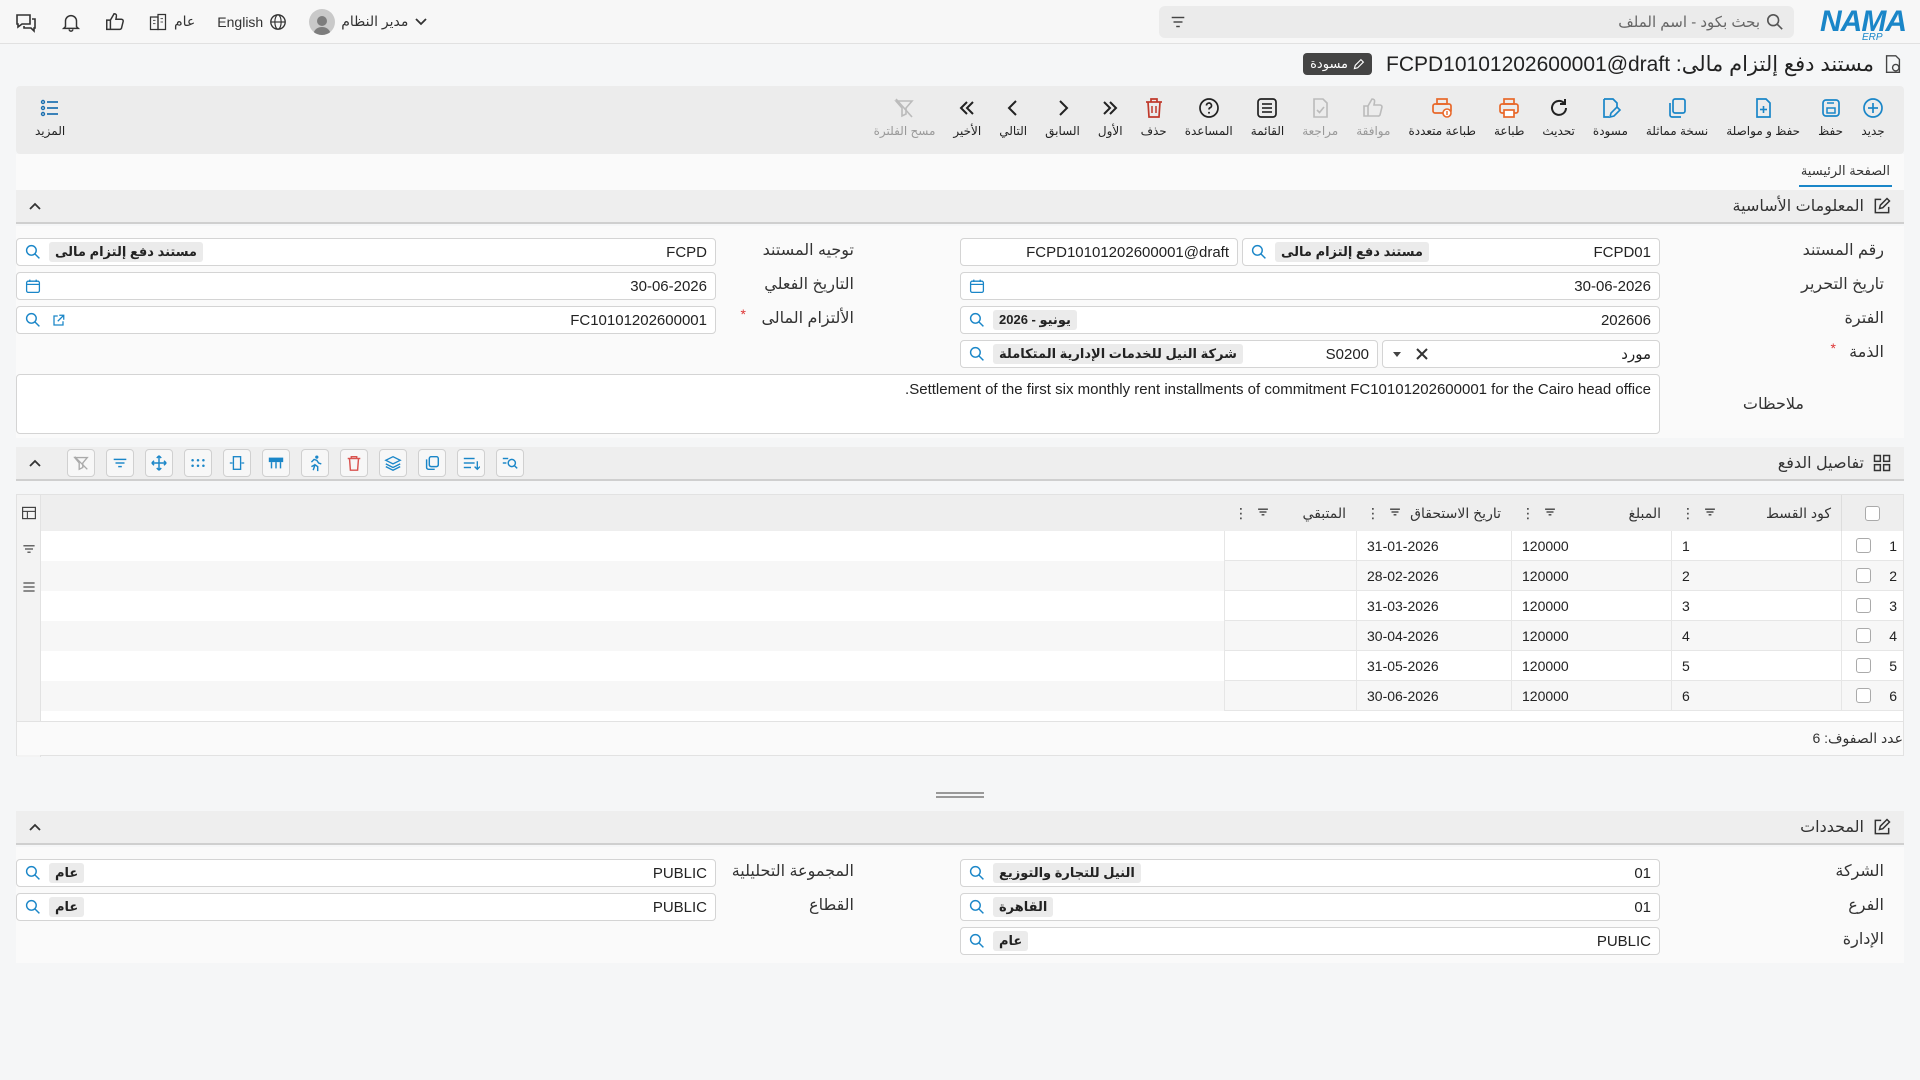 This screenshot has width=1920, height=1080. What do you see at coordinates (471, 463) in the screenshot?
I see `sort-rows-button` at bounding box center [471, 463].